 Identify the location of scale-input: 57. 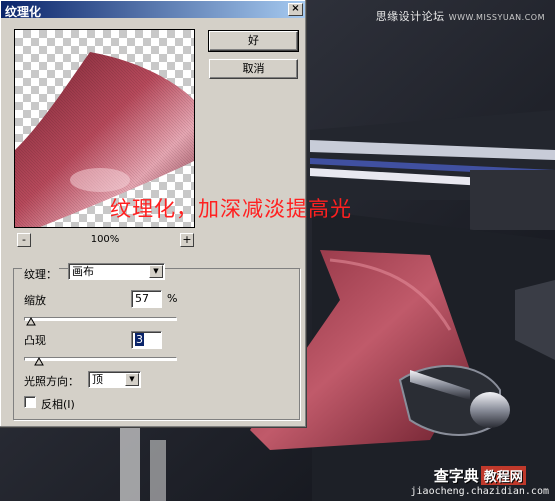
(146, 299).